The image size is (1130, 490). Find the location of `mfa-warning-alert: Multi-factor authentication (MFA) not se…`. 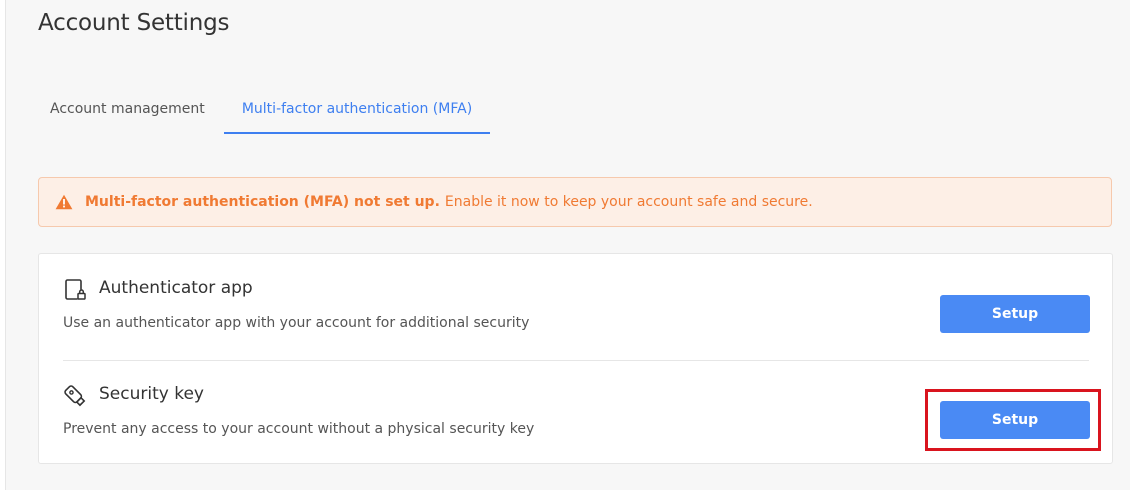

mfa-warning-alert: Multi-factor authentication (MFA) not se… is located at coordinates (575, 202).